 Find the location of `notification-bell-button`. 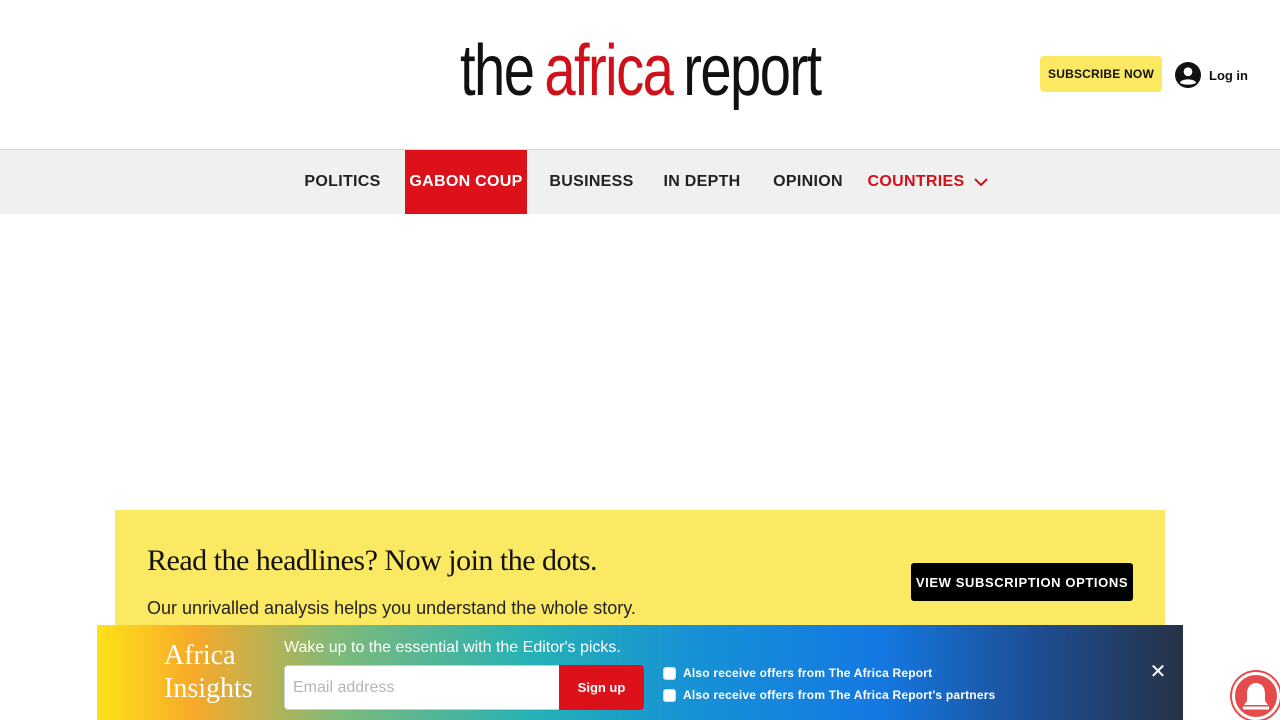

notification-bell-button is located at coordinates (1256, 696).